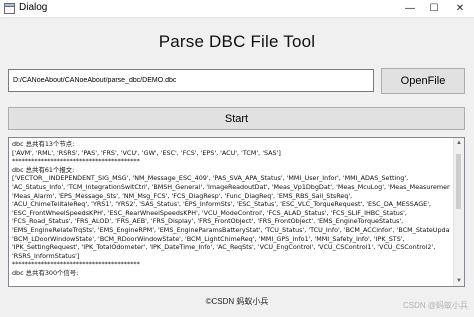 The width and height of the screenshot is (474, 317). Describe the element at coordinates (237, 9) in the screenshot. I see `window-titlebar: Dialog — ☐ ✕` at that location.